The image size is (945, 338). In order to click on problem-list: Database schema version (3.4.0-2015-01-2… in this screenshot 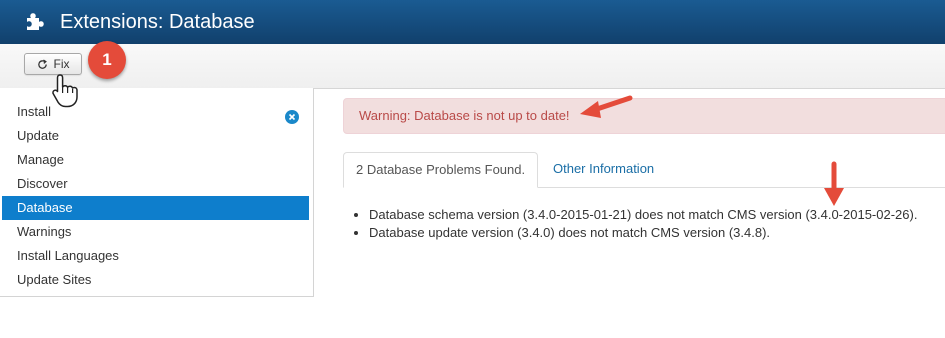, I will do `click(635, 224)`.